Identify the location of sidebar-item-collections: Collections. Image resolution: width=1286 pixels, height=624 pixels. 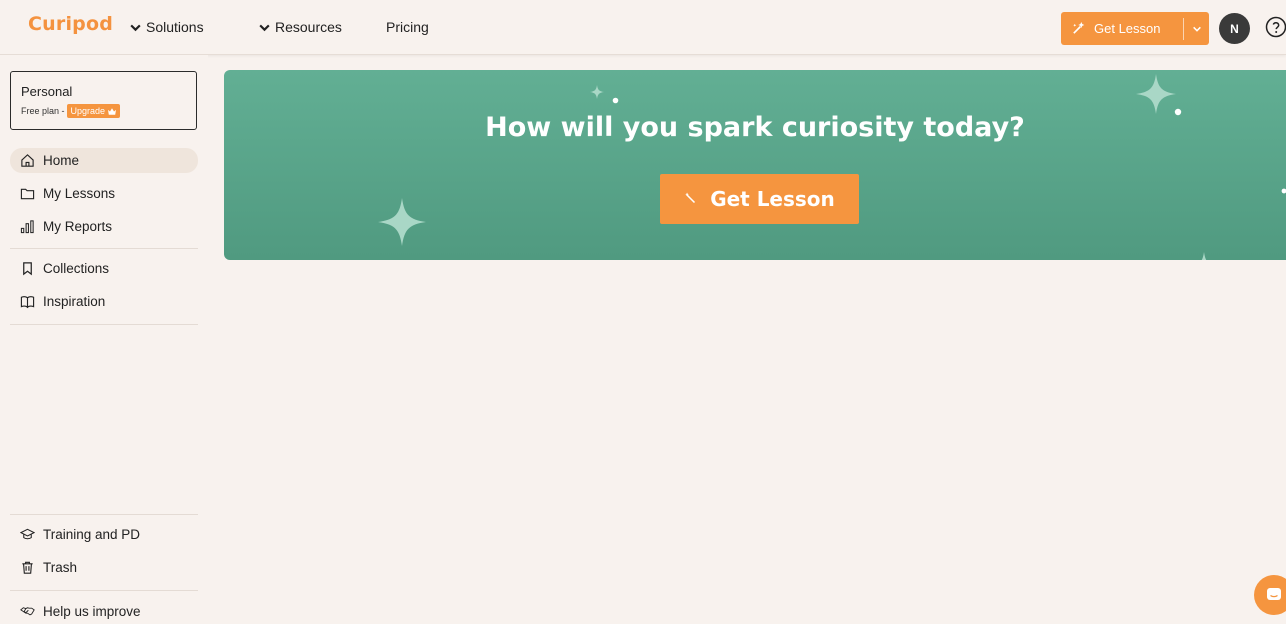
(104, 268).